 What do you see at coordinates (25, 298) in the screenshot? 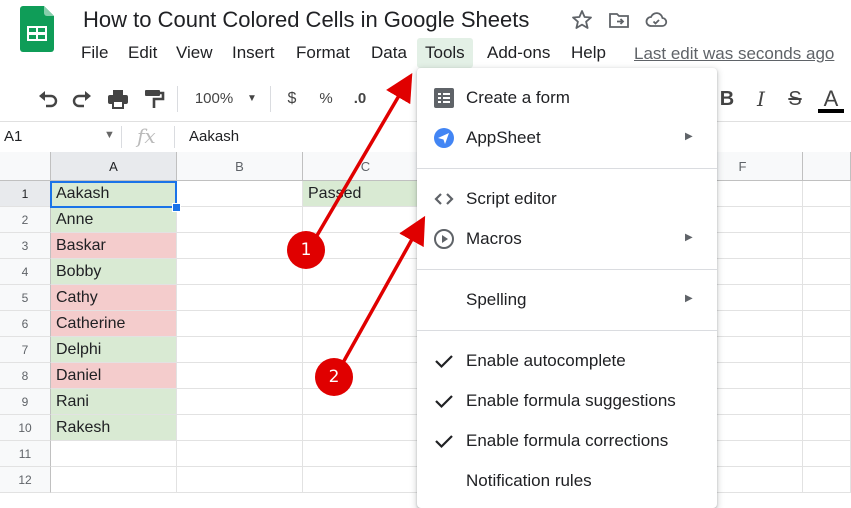
I see `row-header: 5` at bounding box center [25, 298].